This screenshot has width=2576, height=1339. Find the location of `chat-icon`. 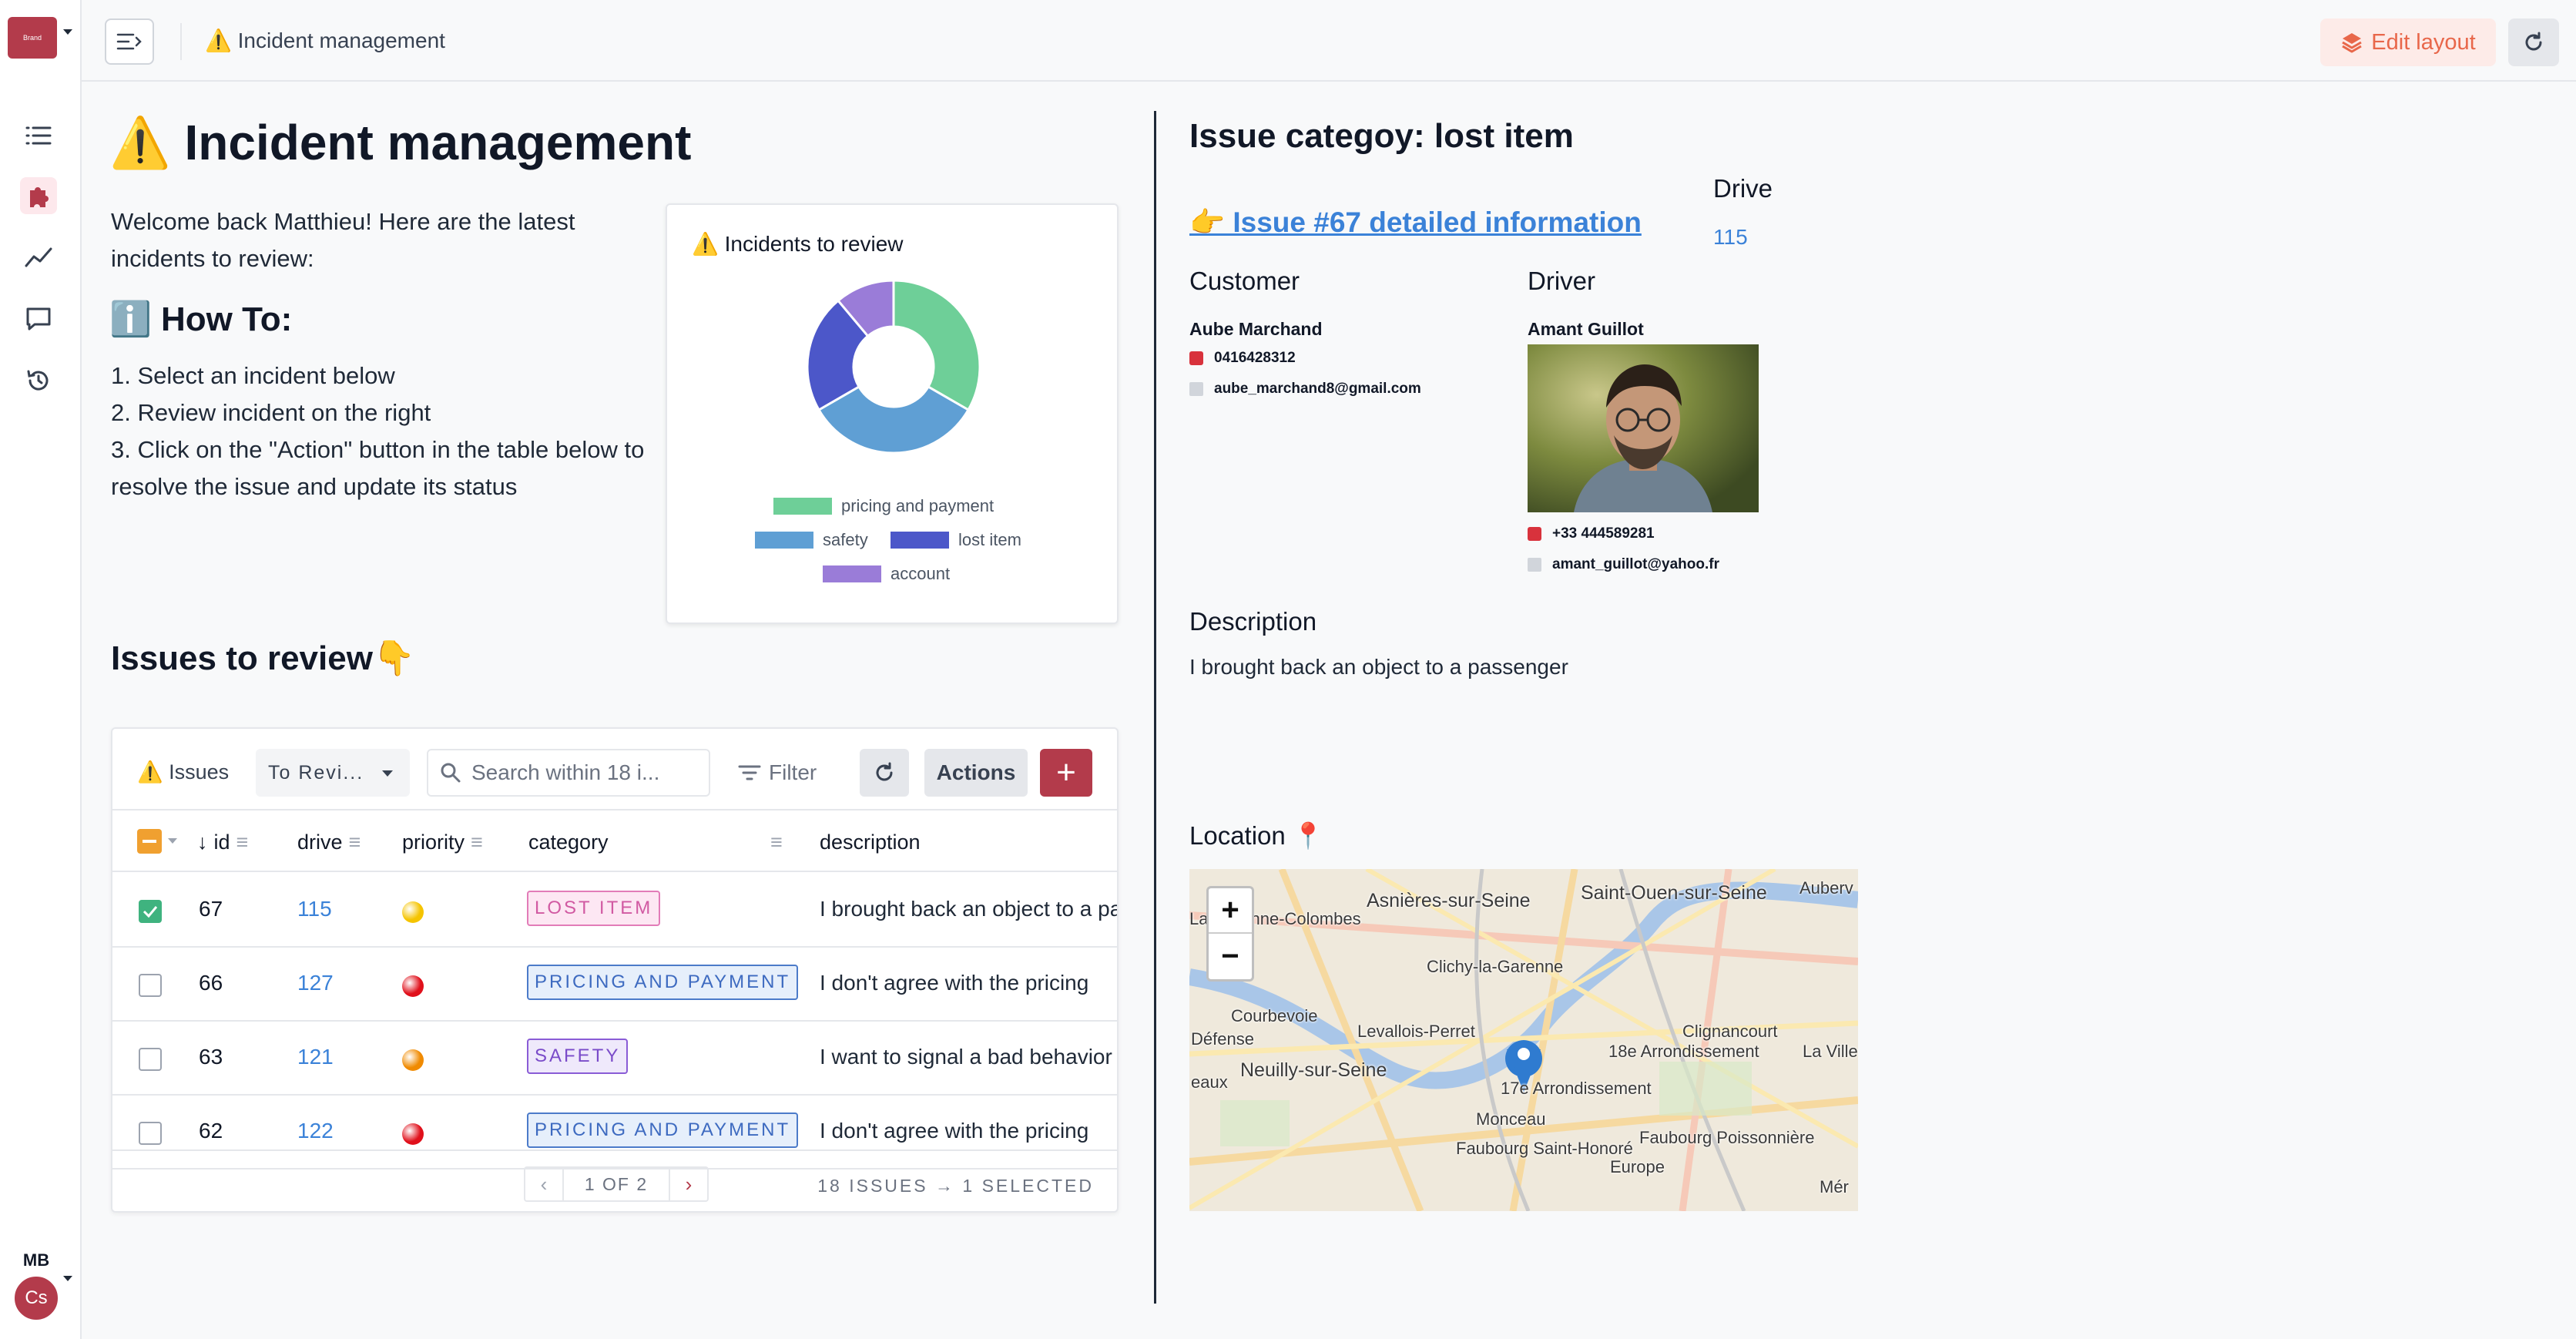

chat-icon is located at coordinates (38, 318).